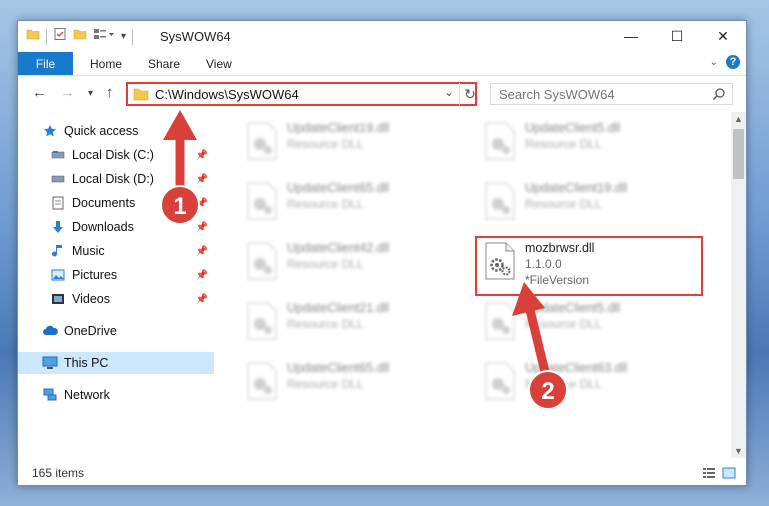 This screenshot has width=769, height=506. I want to click on callout-2: 2, so click(548, 390).